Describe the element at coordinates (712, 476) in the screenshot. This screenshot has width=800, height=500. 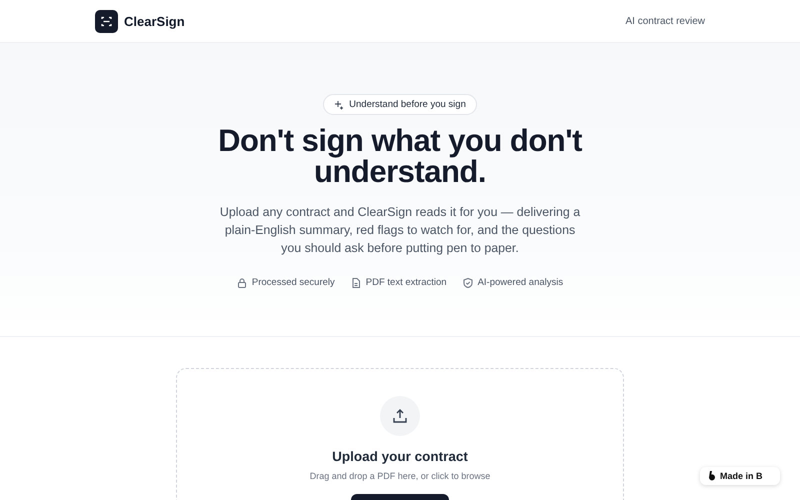
I see `bolt-logo-icon` at that location.